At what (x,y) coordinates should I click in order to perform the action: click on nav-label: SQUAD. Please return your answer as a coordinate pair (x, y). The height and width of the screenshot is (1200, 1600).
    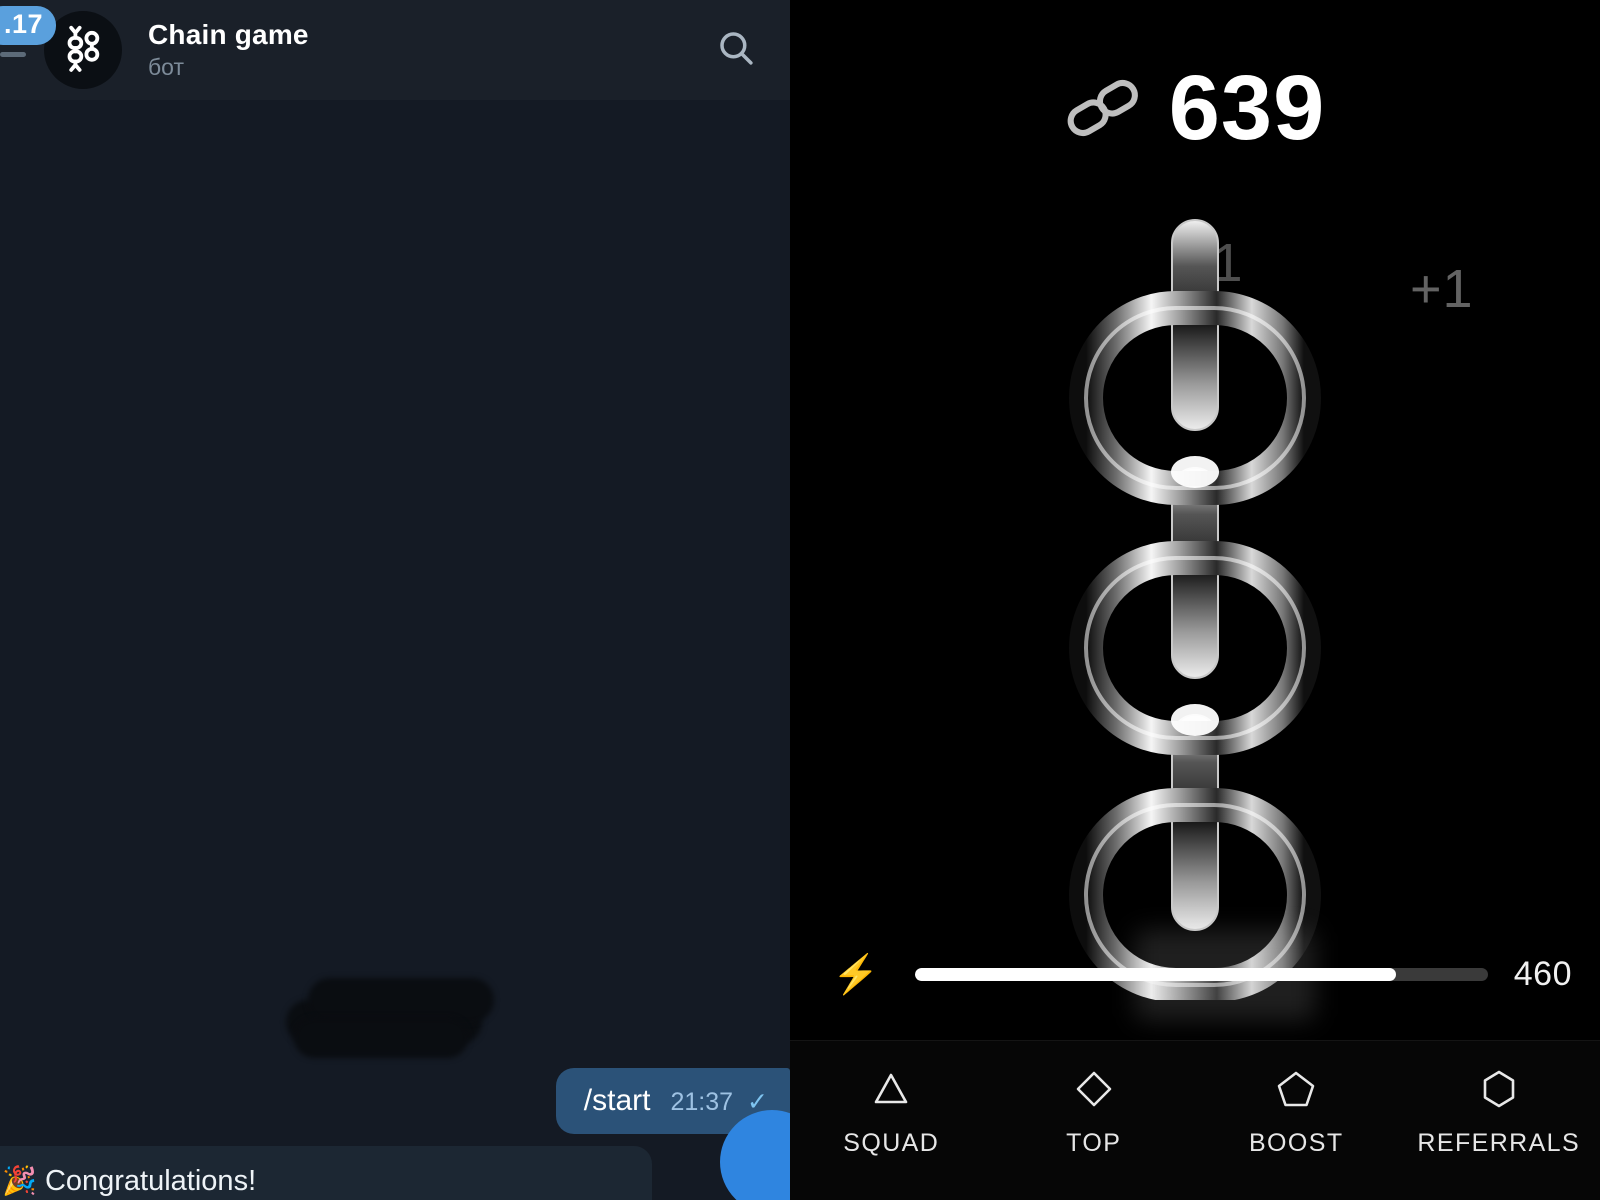
    Looking at the image, I should click on (891, 1143).